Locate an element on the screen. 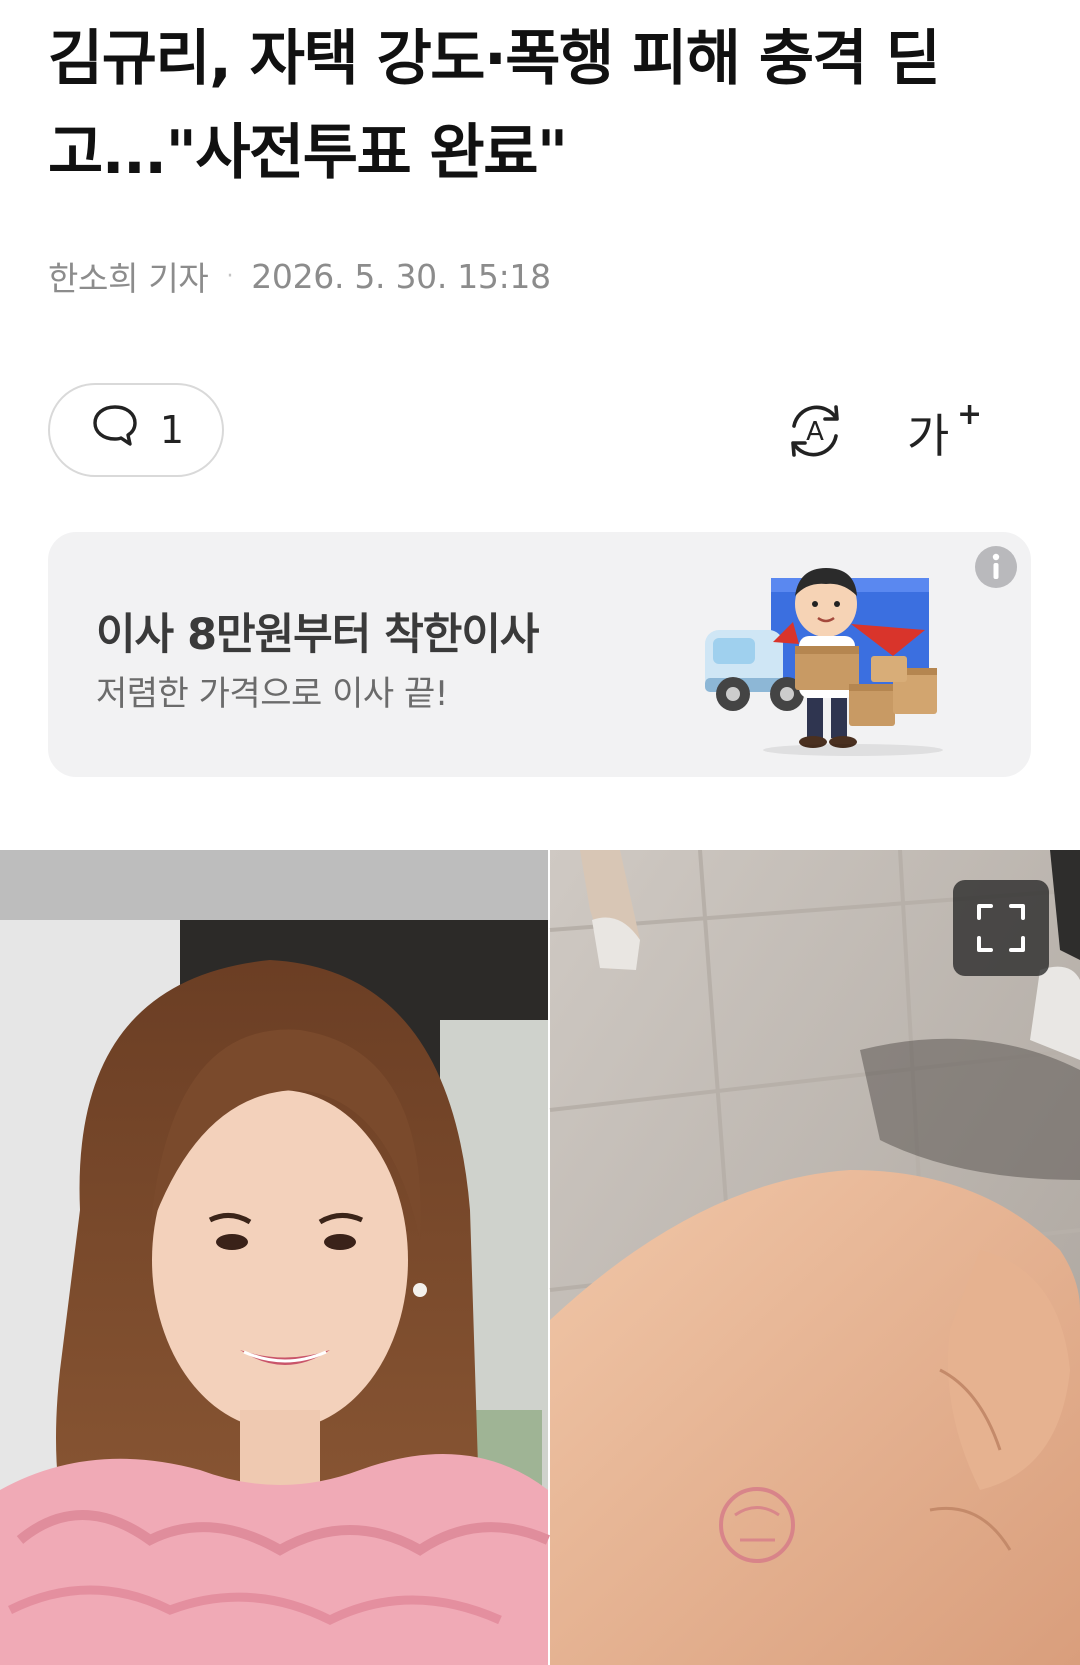 The image size is (1080, 1665). article-byline: 한소희 기자 · 2026. 5. 30. 15:18 is located at coordinates (299, 276).